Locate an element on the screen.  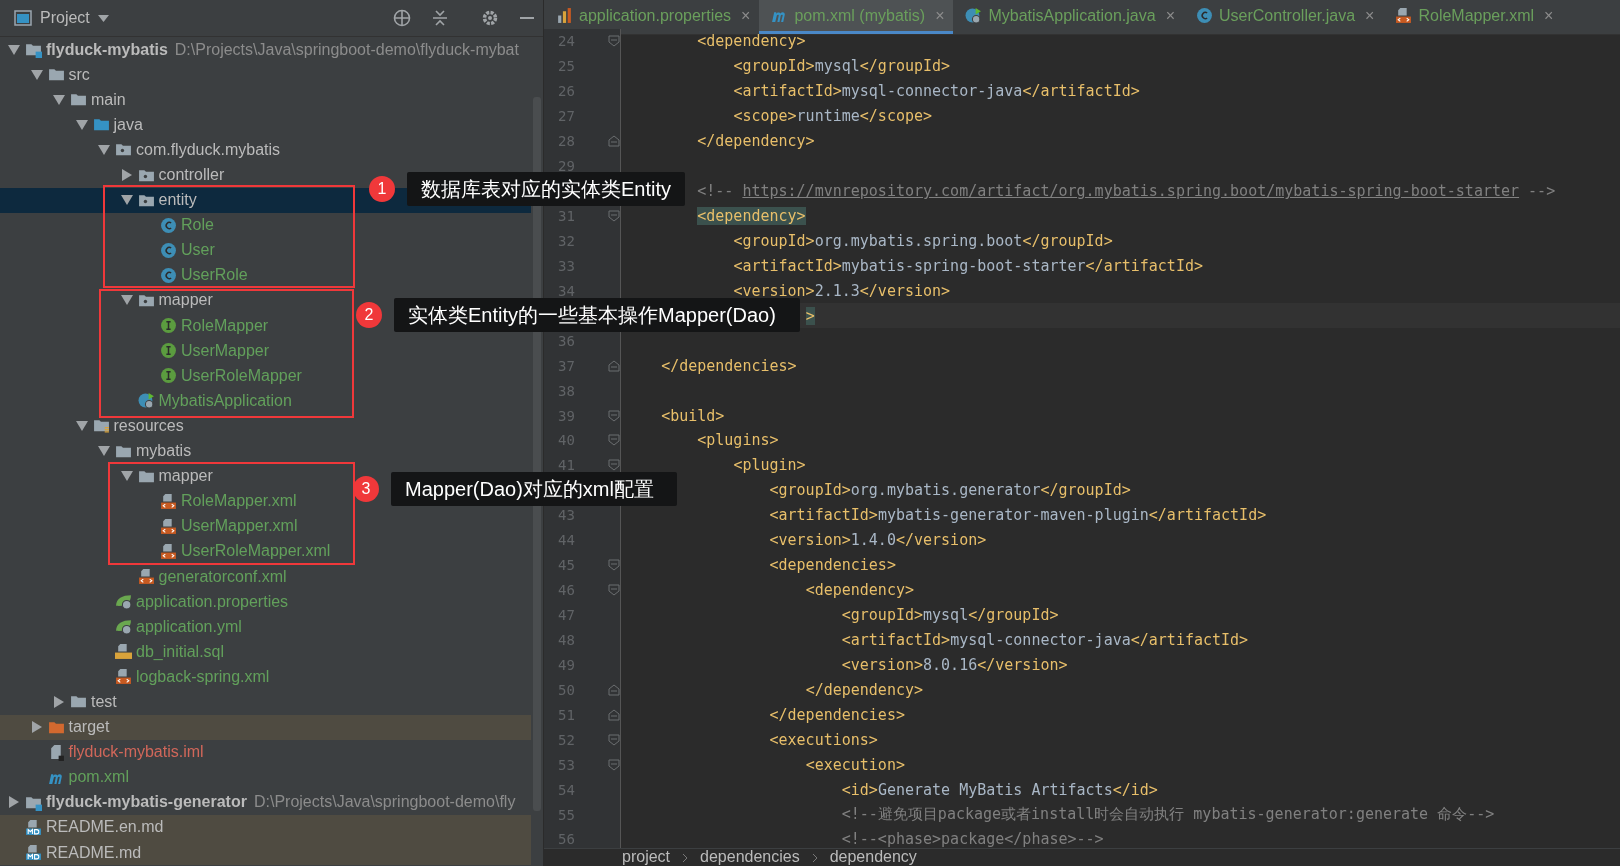
tree-item: main is located at coordinates (108, 99).